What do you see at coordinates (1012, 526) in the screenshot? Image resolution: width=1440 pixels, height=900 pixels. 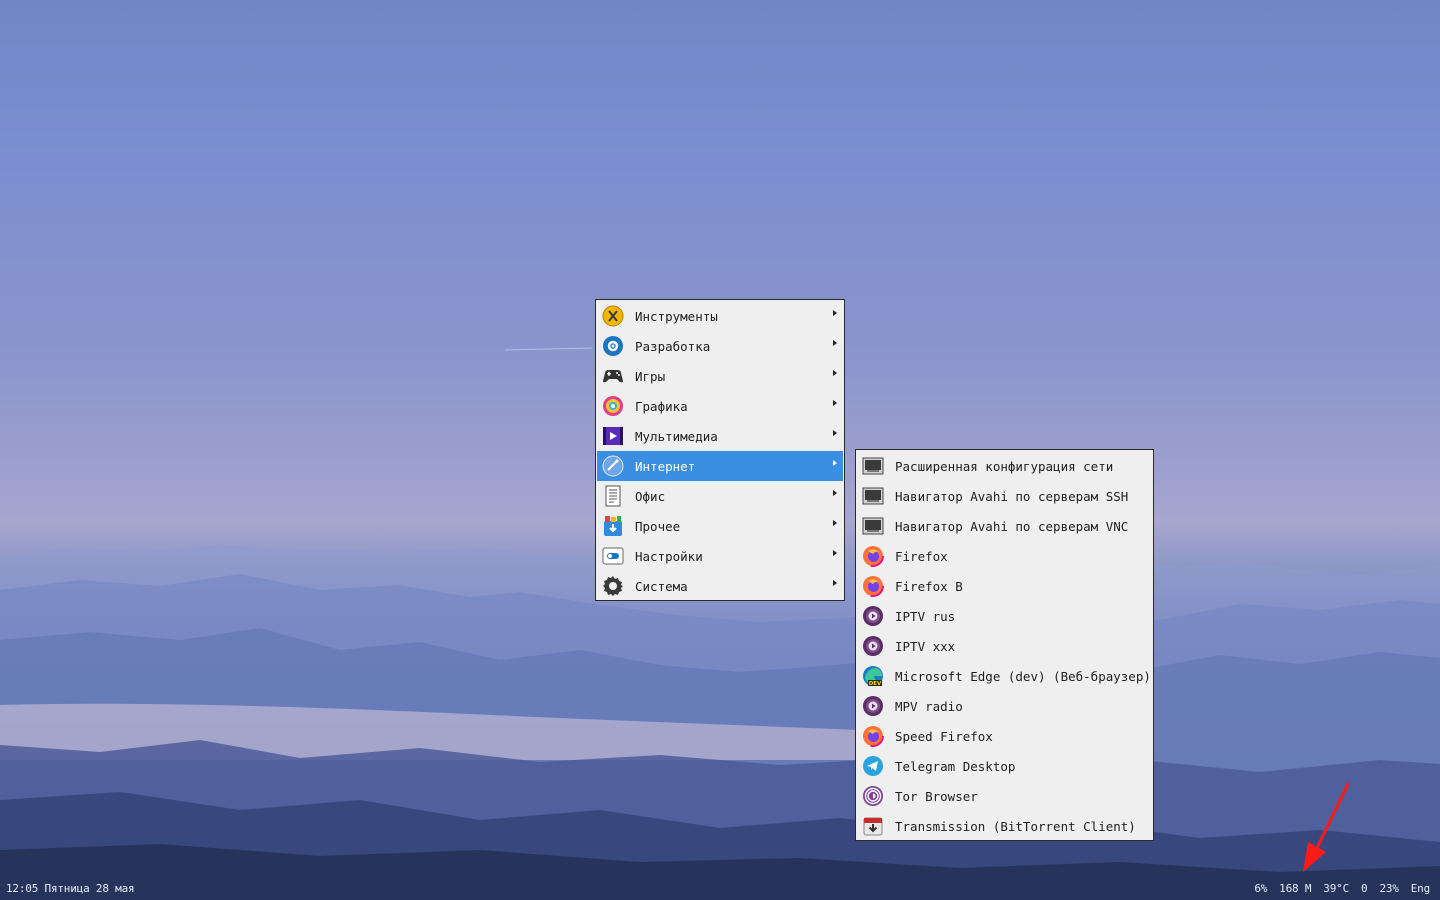 I see `submenu-item-label: Навигатор Avahi по серверам VNC` at bounding box center [1012, 526].